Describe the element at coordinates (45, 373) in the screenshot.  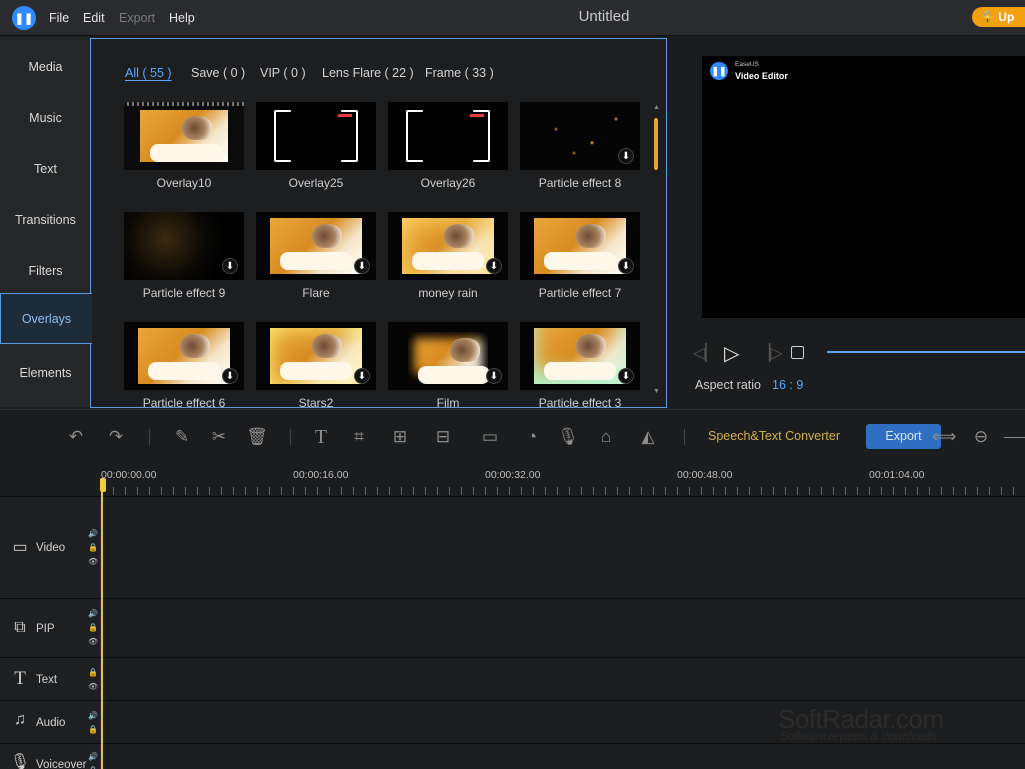
I see `sidebar-item-elements: Elements` at that location.